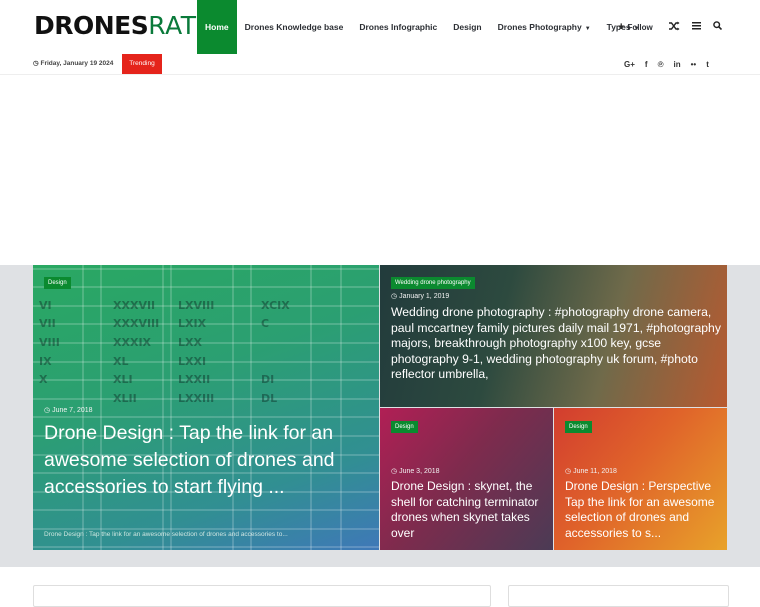 This screenshot has height=607, width=760. I want to click on nav-item-photography: Drones Photography ▼, so click(544, 27).